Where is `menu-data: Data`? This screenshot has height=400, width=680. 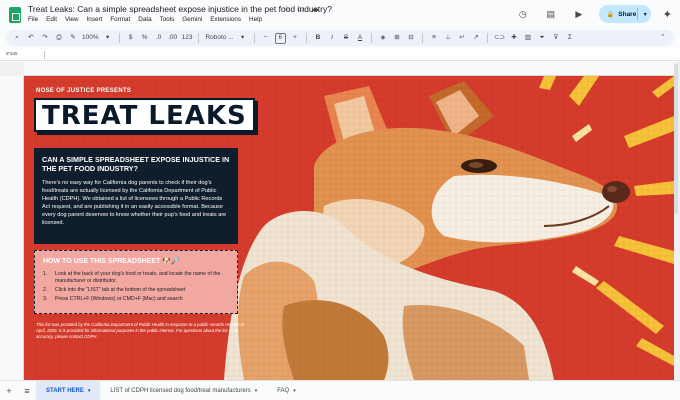
menu-data: Data is located at coordinates (144, 19).